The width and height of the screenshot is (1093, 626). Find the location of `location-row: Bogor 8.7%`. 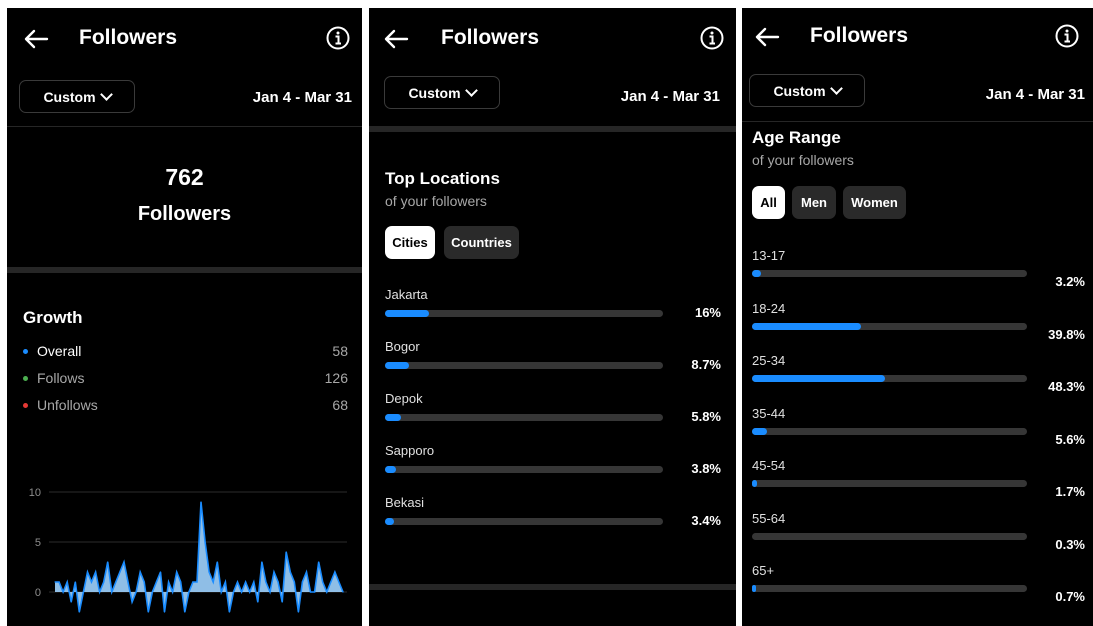

location-row: Bogor 8.7% is located at coordinates (552, 359).